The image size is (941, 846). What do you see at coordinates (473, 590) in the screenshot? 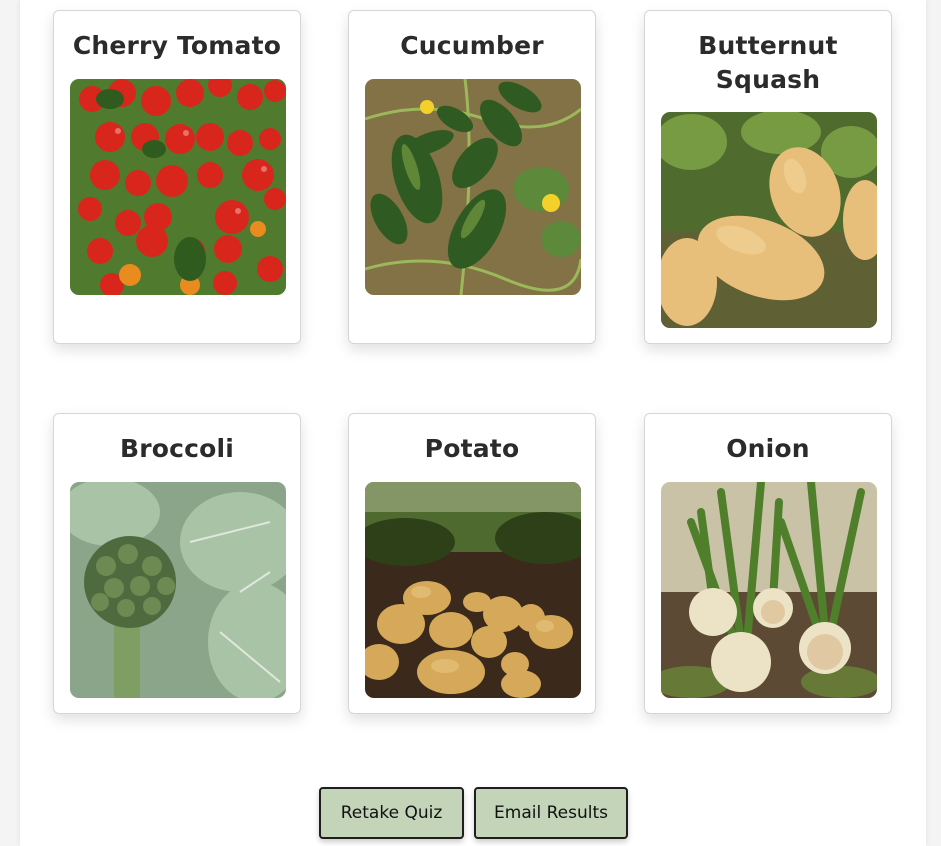
I see `potato-image` at bounding box center [473, 590].